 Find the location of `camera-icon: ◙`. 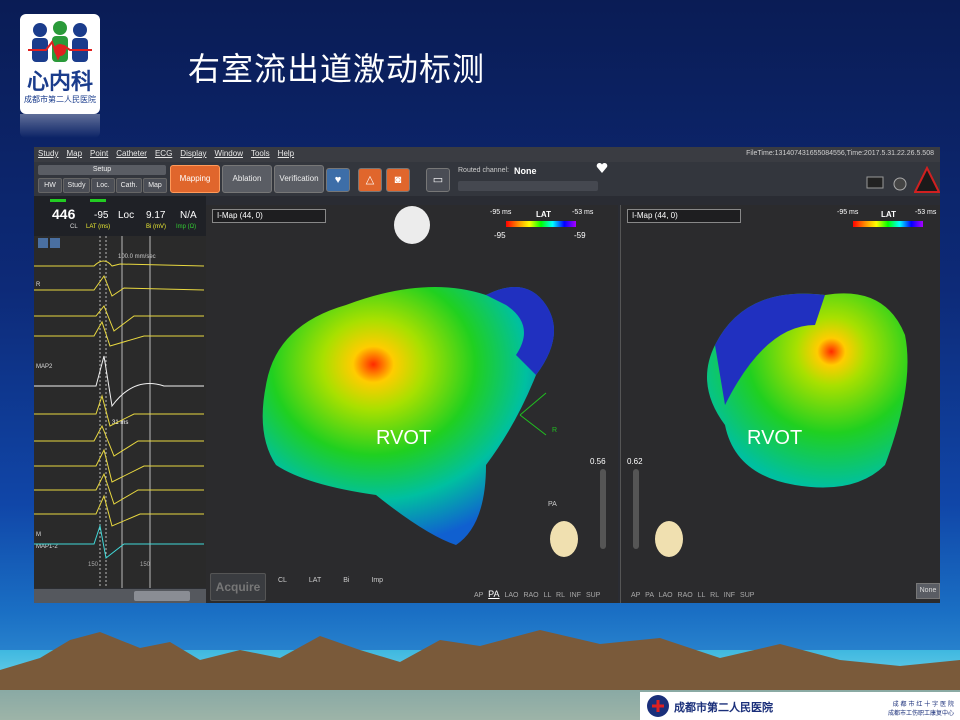

camera-icon: ◙ is located at coordinates (398, 180).